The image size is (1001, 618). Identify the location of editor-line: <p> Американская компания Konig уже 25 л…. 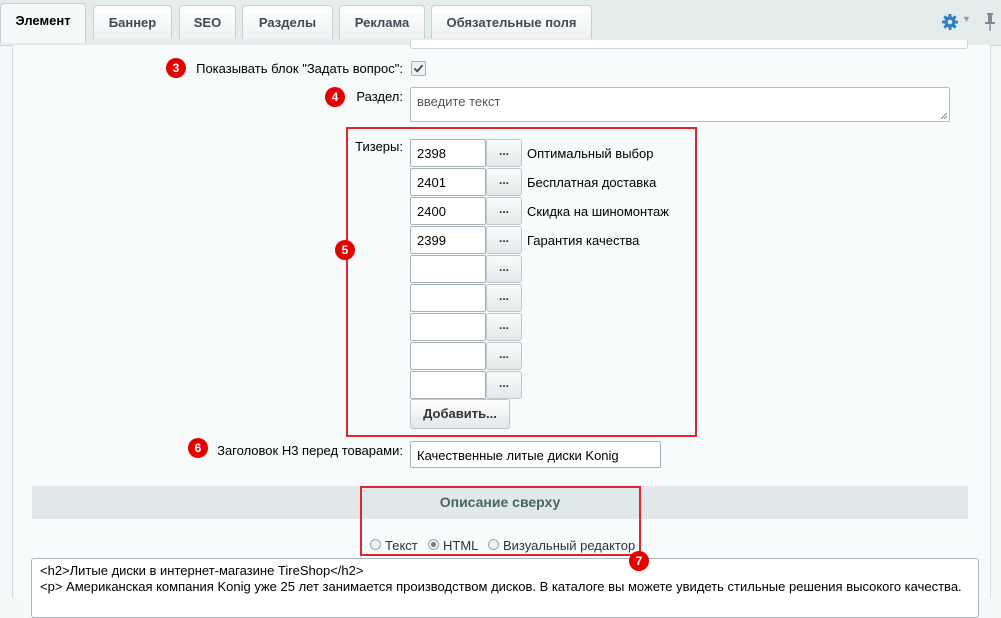
(501, 586).